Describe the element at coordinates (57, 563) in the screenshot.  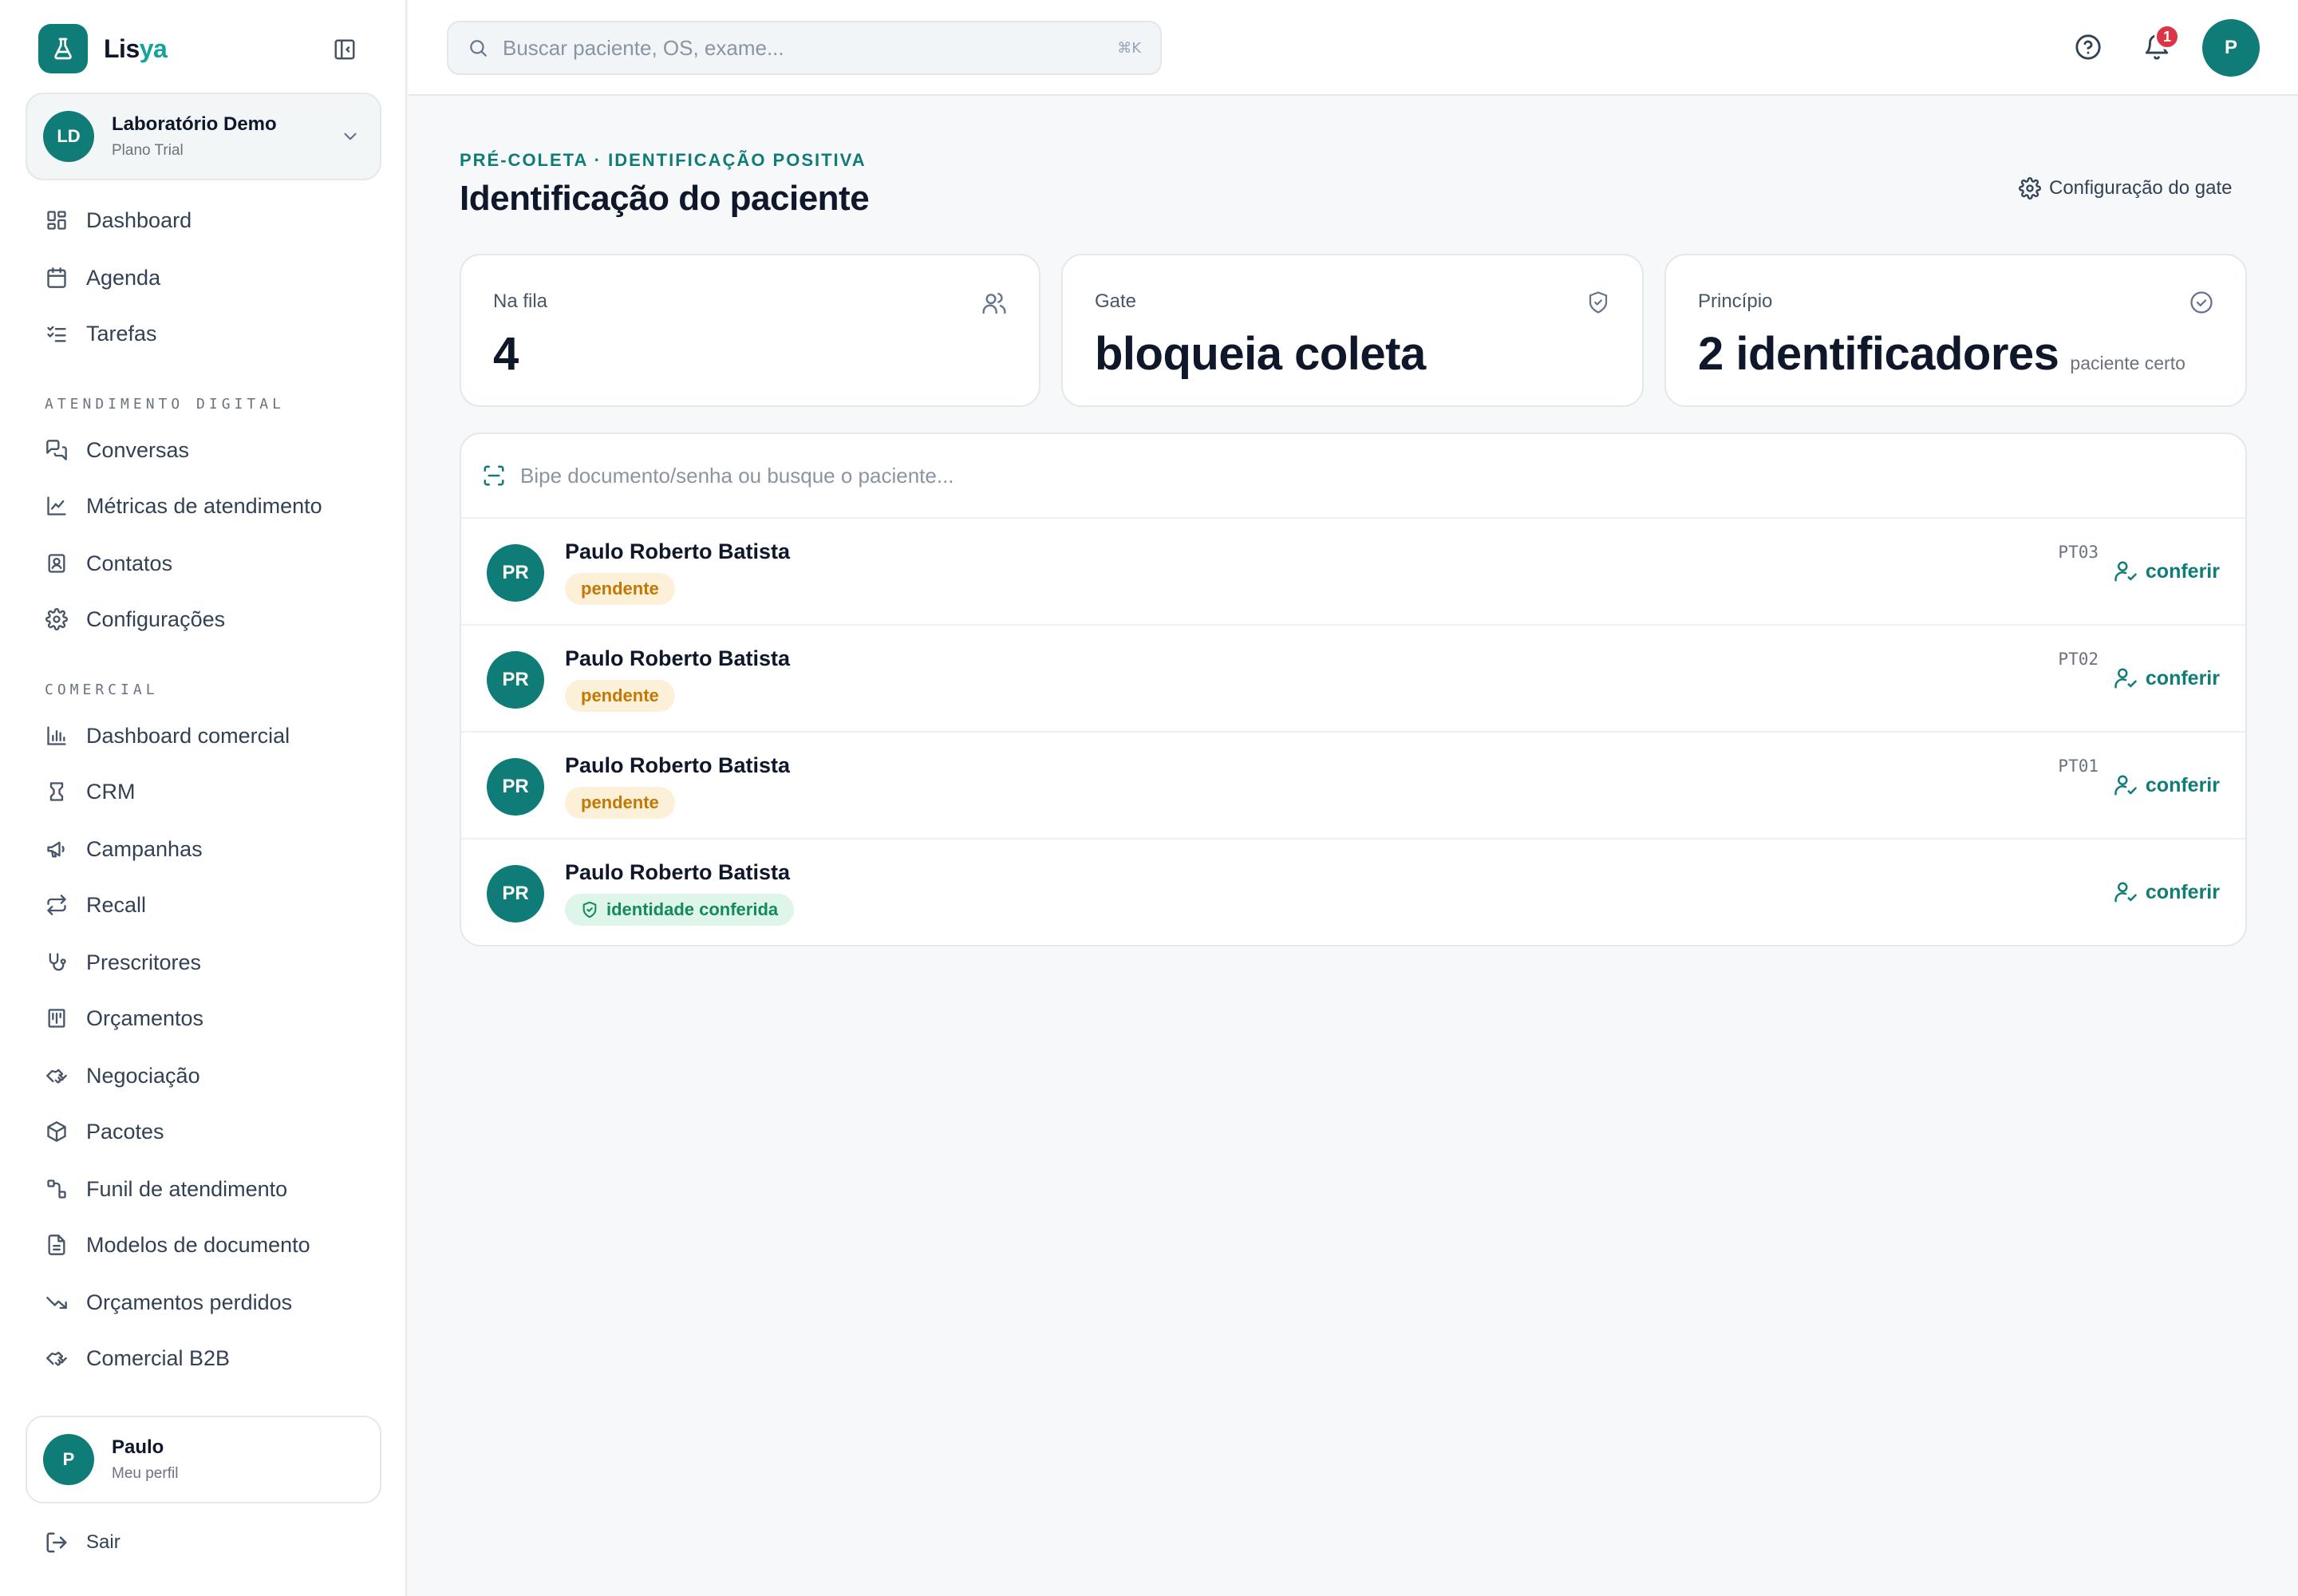
I see `contacts-icon` at that location.